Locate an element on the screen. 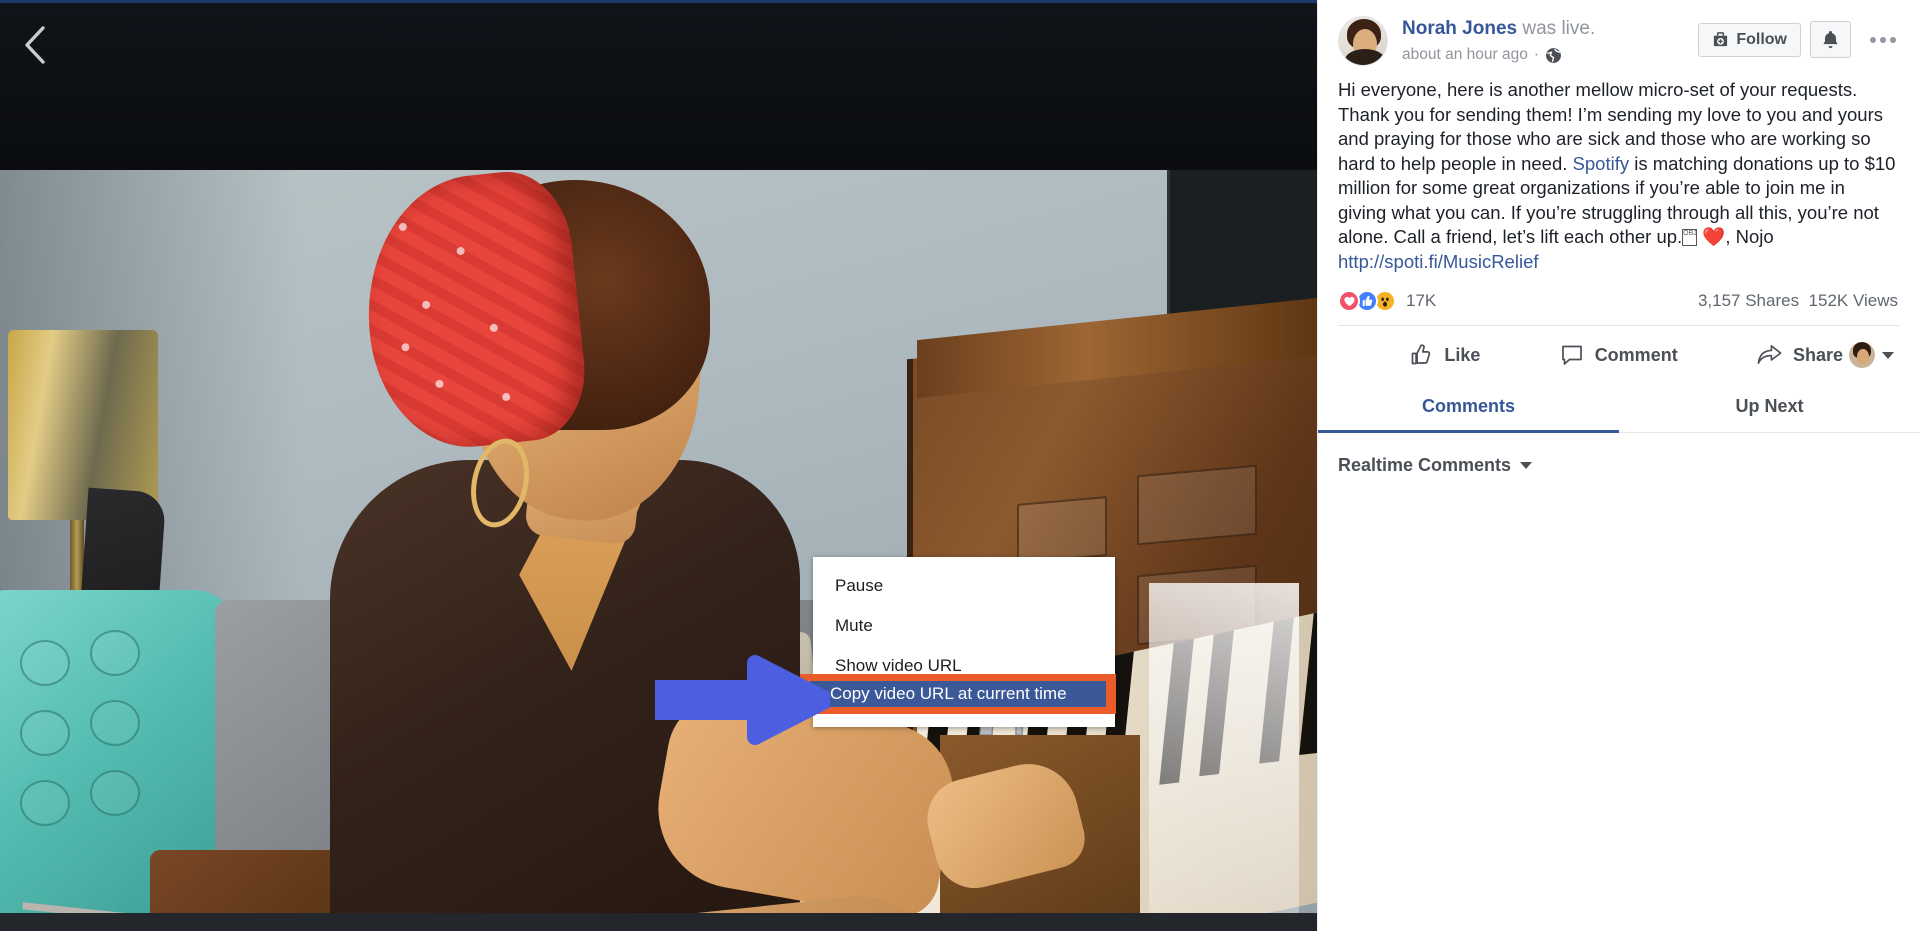 The width and height of the screenshot is (1920, 931). tab-up-next: Up Next is located at coordinates (1769, 408).